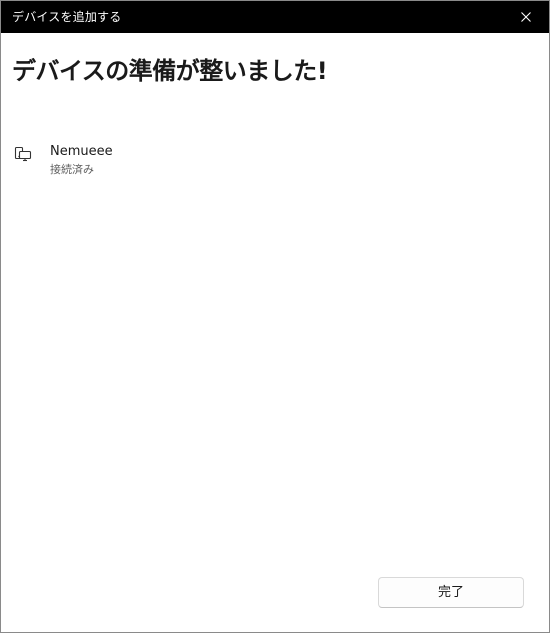  What do you see at coordinates (23, 154) in the screenshot?
I see `devices-icon` at bounding box center [23, 154].